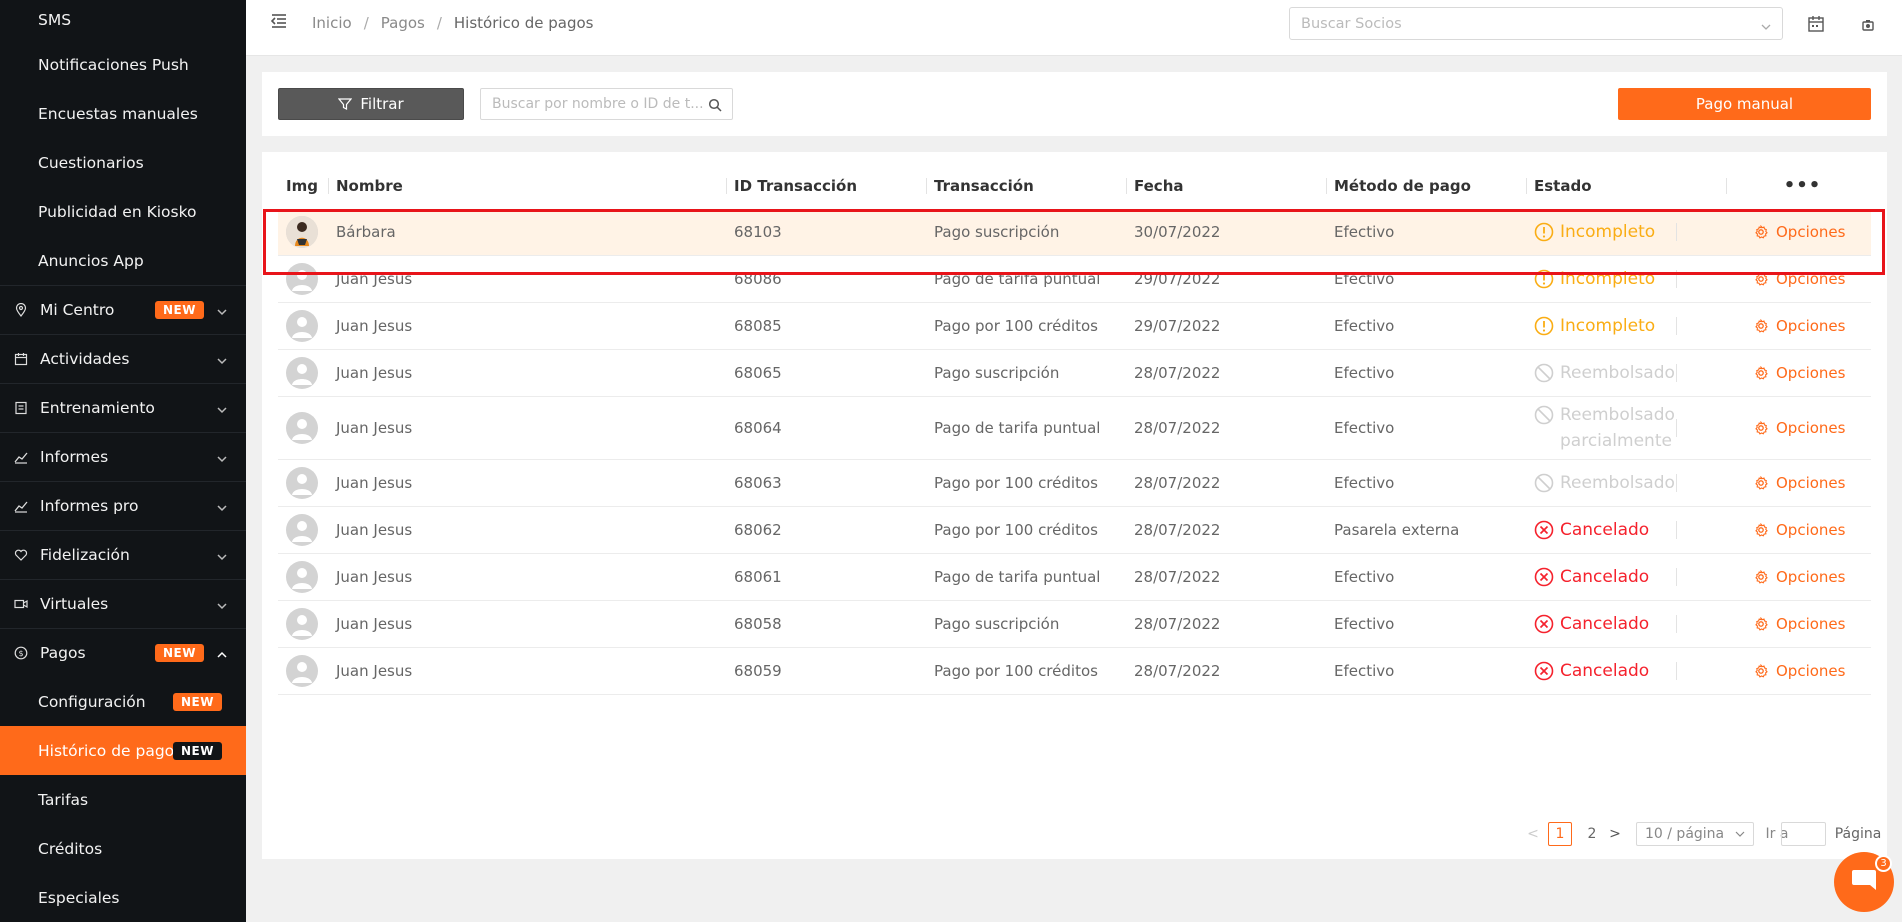  What do you see at coordinates (1803, 834) in the screenshot?
I see `goto-page-input` at bounding box center [1803, 834].